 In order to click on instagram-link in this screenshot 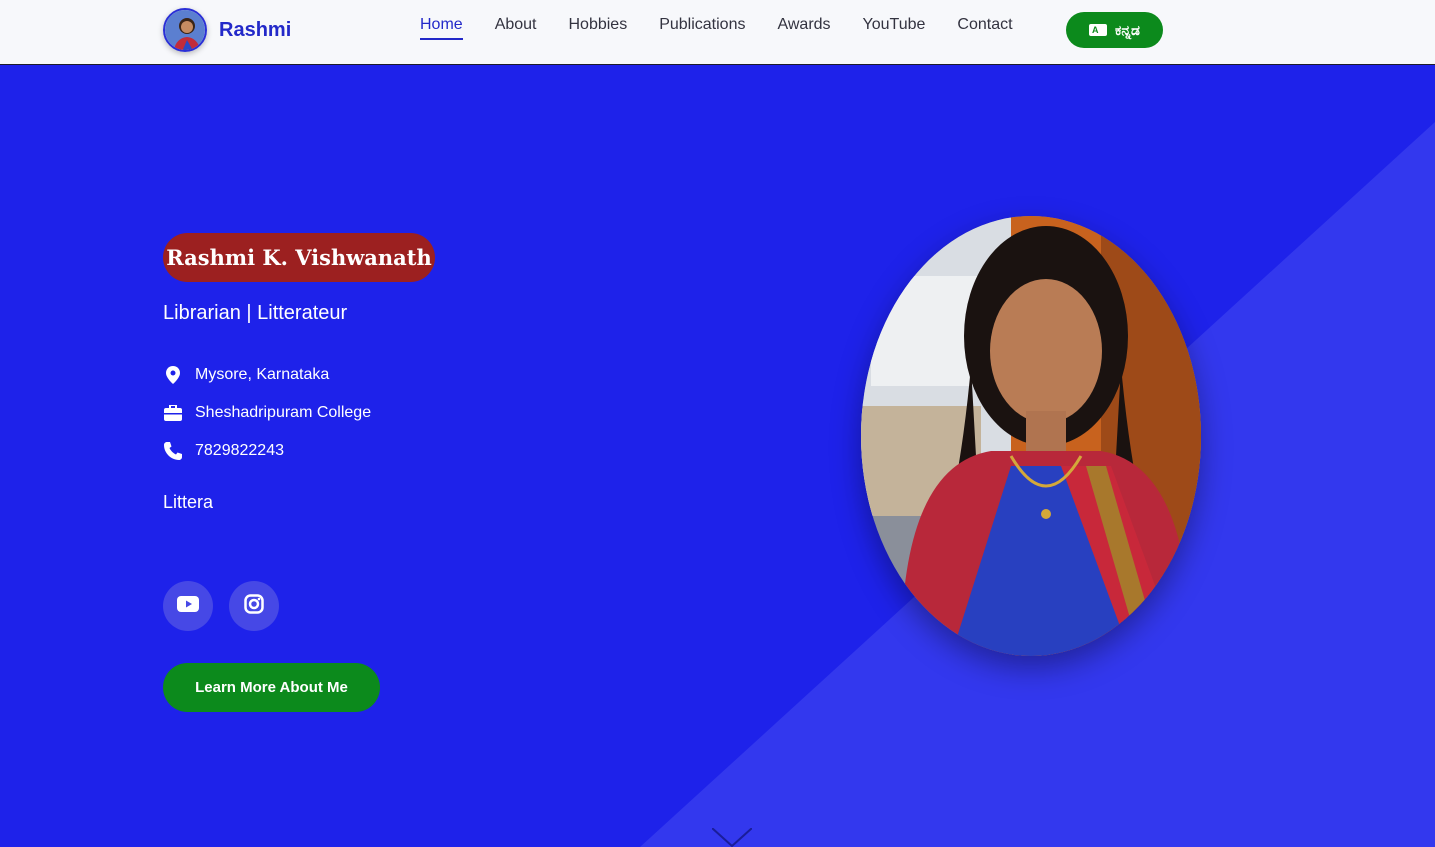, I will do `click(254, 606)`.